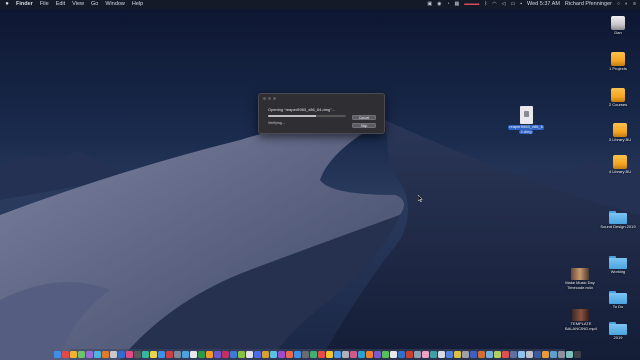 Image resolution: width=640 pixels, height=360 pixels. I want to click on desktop-item-2019: 2019, so click(618, 331).